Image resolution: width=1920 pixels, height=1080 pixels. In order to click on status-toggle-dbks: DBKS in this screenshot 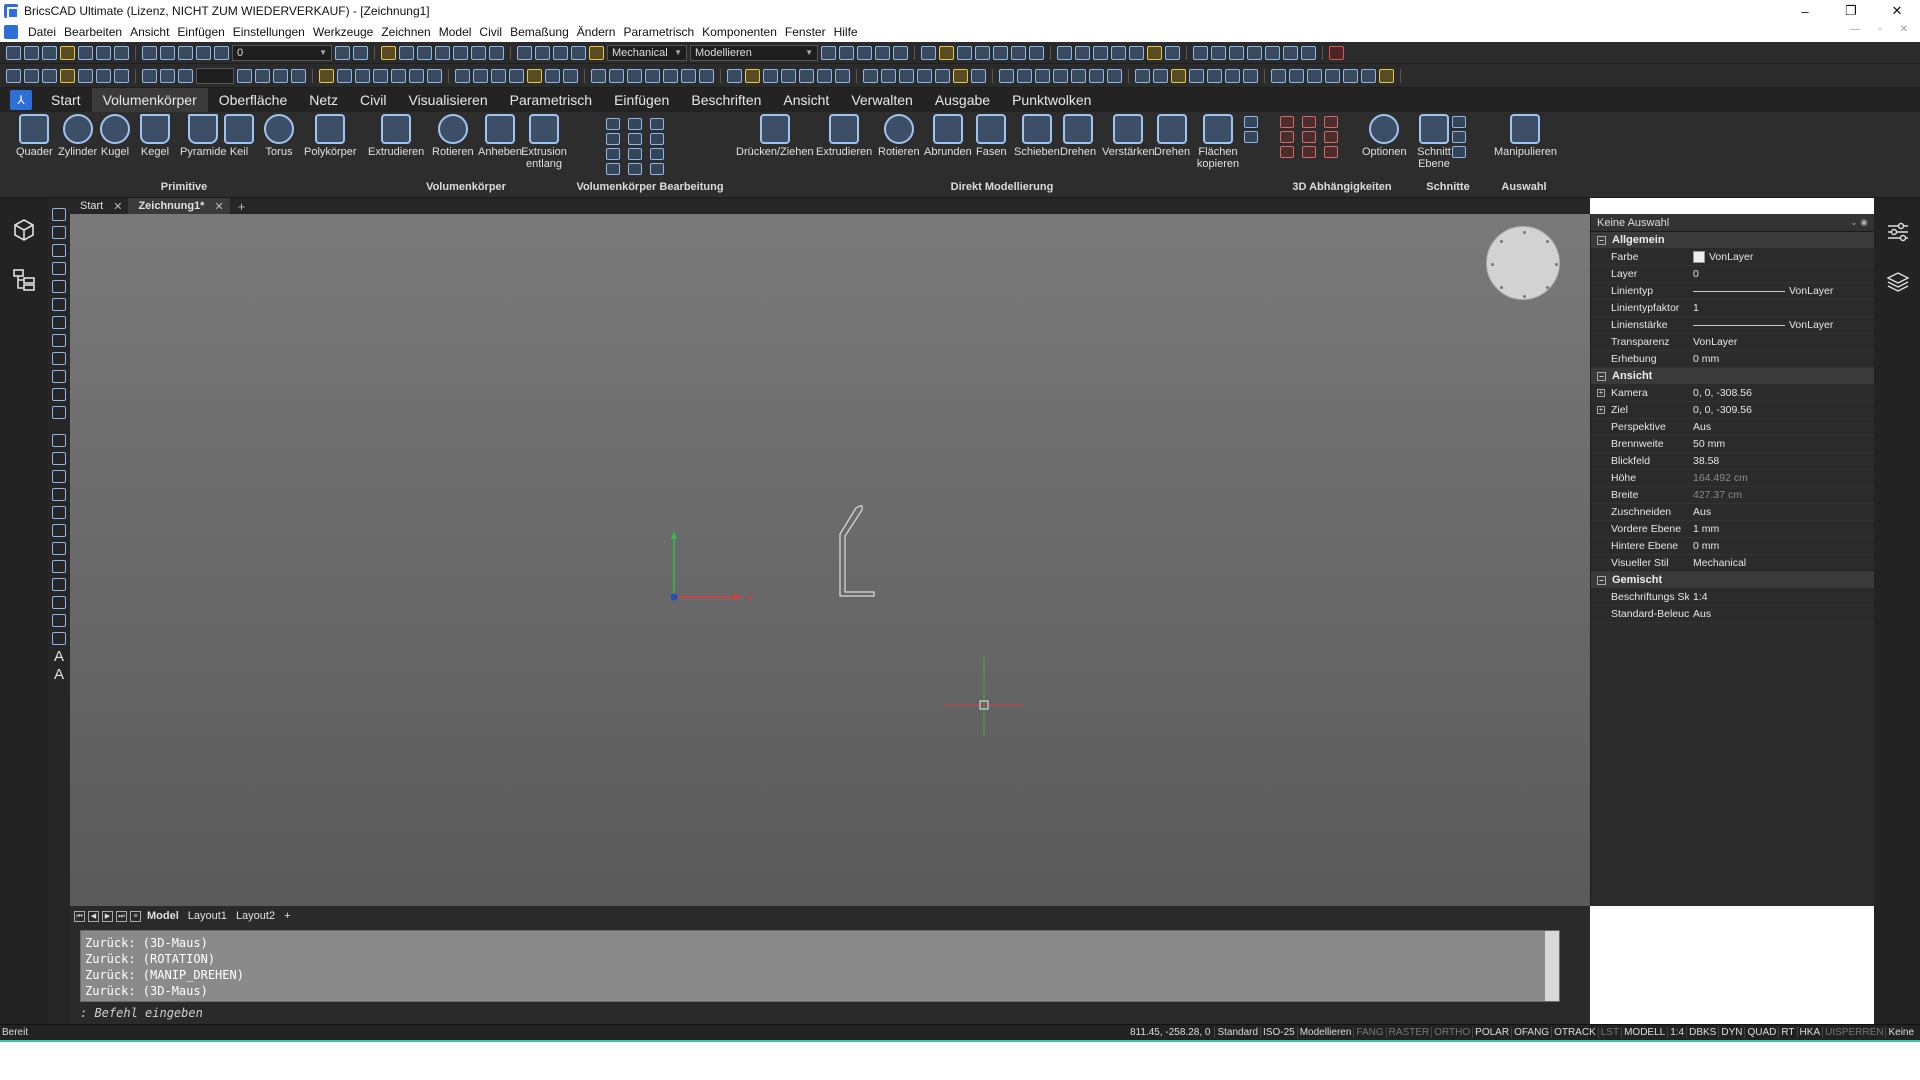, I will do `click(1702, 1032)`.